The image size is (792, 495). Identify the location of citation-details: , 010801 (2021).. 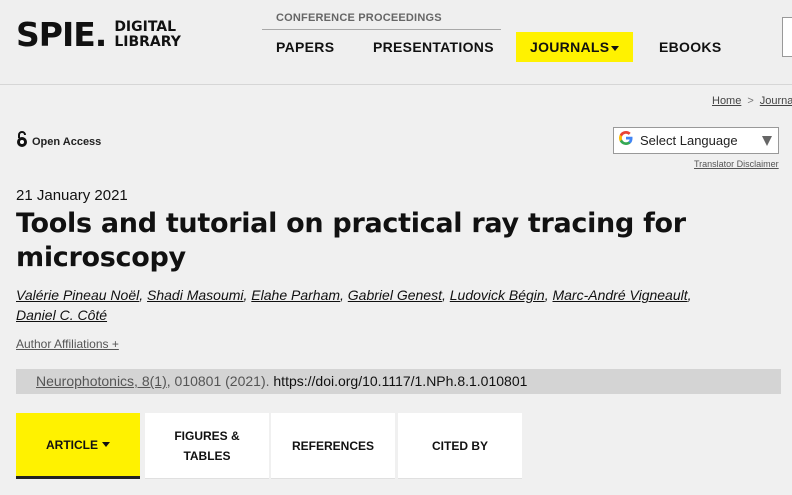
(220, 381).